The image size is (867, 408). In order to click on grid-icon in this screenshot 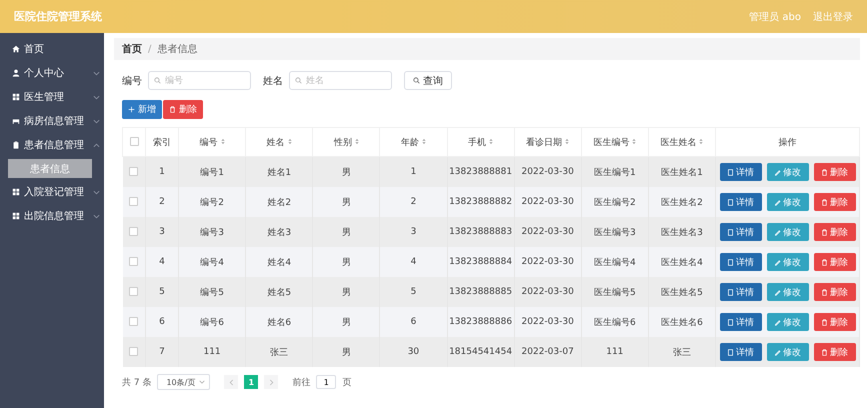, I will do `click(16, 97)`.